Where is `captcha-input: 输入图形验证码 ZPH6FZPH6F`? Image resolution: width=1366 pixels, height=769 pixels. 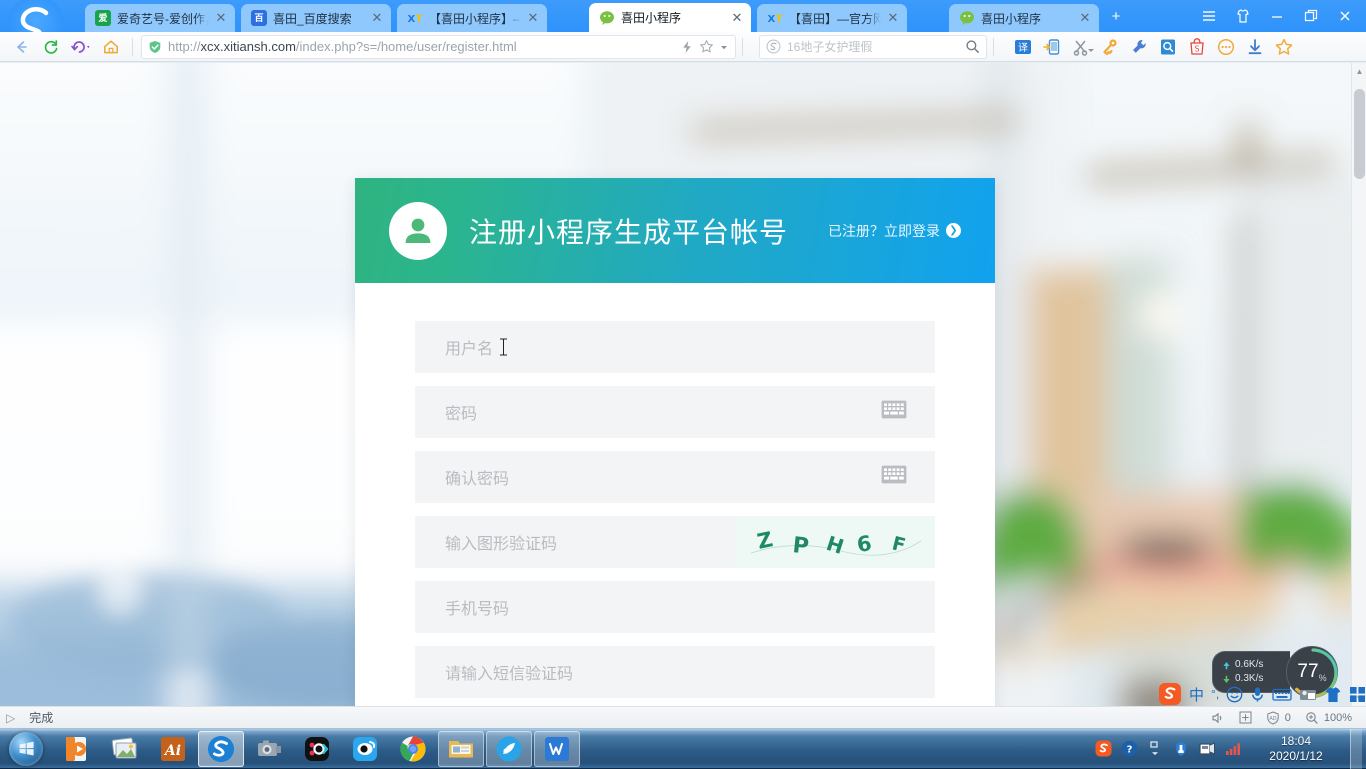
captcha-input: 输入图形验证码 ZPH6FZPH6F is located at coordinates (675, 542).